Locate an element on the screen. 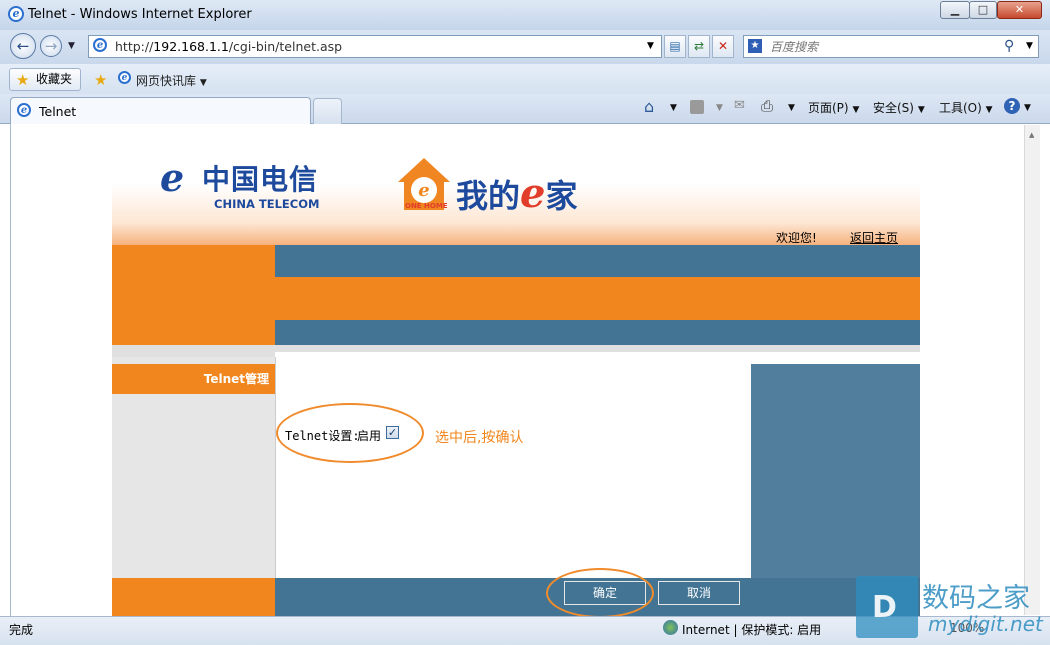  forward-button: → is located at coordinates (51, 46).